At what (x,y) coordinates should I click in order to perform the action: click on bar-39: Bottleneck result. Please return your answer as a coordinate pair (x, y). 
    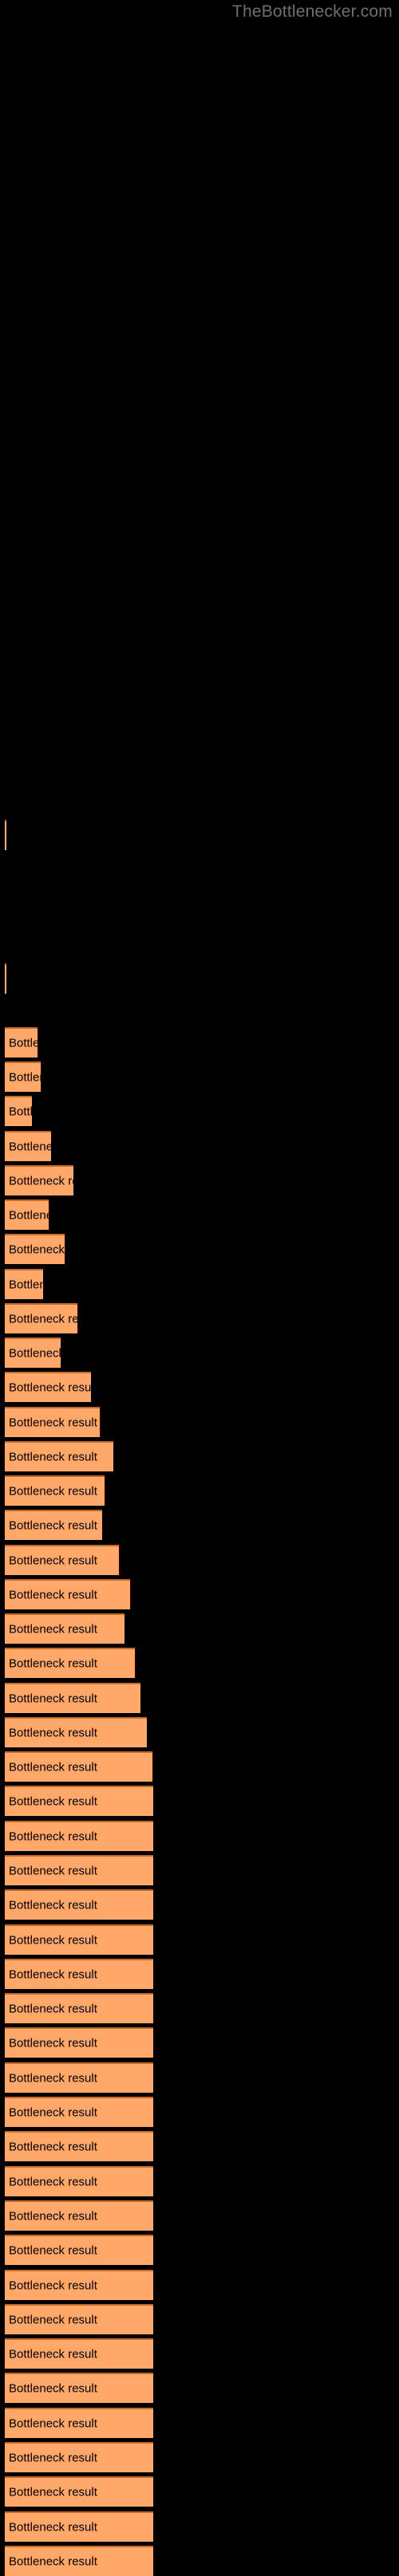
    Looking at the image, I should click on (79, 2285).